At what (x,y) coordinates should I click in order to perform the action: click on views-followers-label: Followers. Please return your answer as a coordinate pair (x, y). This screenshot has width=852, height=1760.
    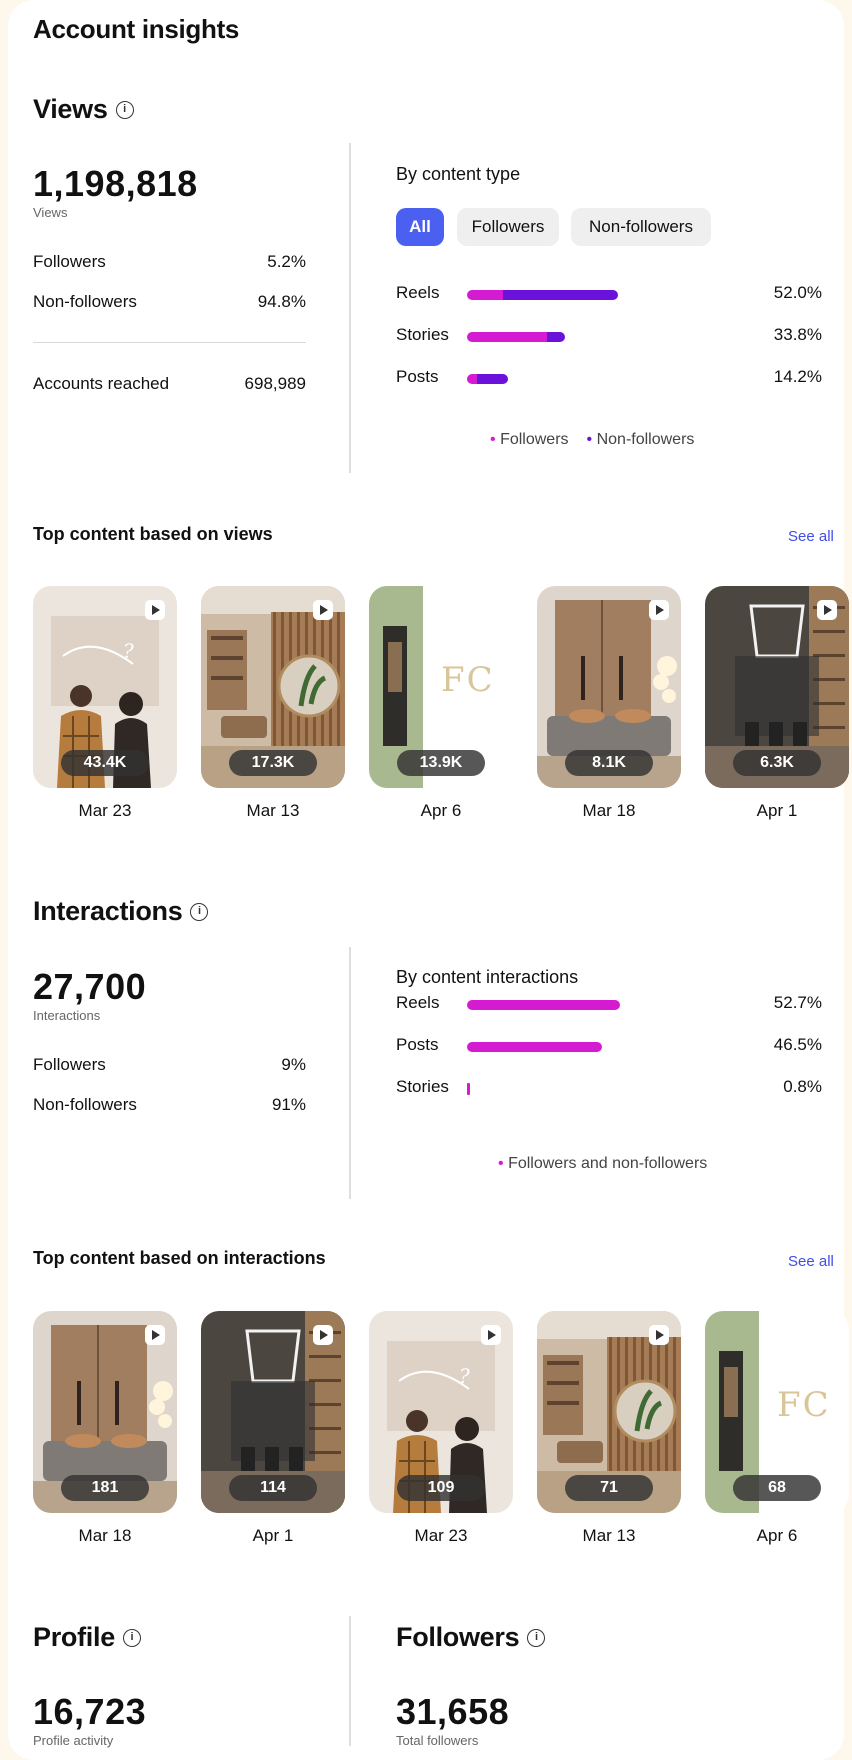
    Looking at the image, I should click on (69, 261).